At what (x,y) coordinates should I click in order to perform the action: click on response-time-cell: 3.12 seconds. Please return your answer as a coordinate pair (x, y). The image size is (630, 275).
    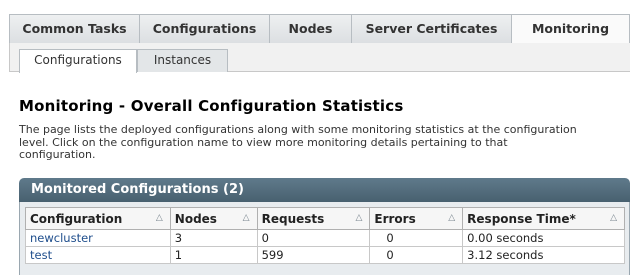
    Looking at the image, I should click on (543, 255).